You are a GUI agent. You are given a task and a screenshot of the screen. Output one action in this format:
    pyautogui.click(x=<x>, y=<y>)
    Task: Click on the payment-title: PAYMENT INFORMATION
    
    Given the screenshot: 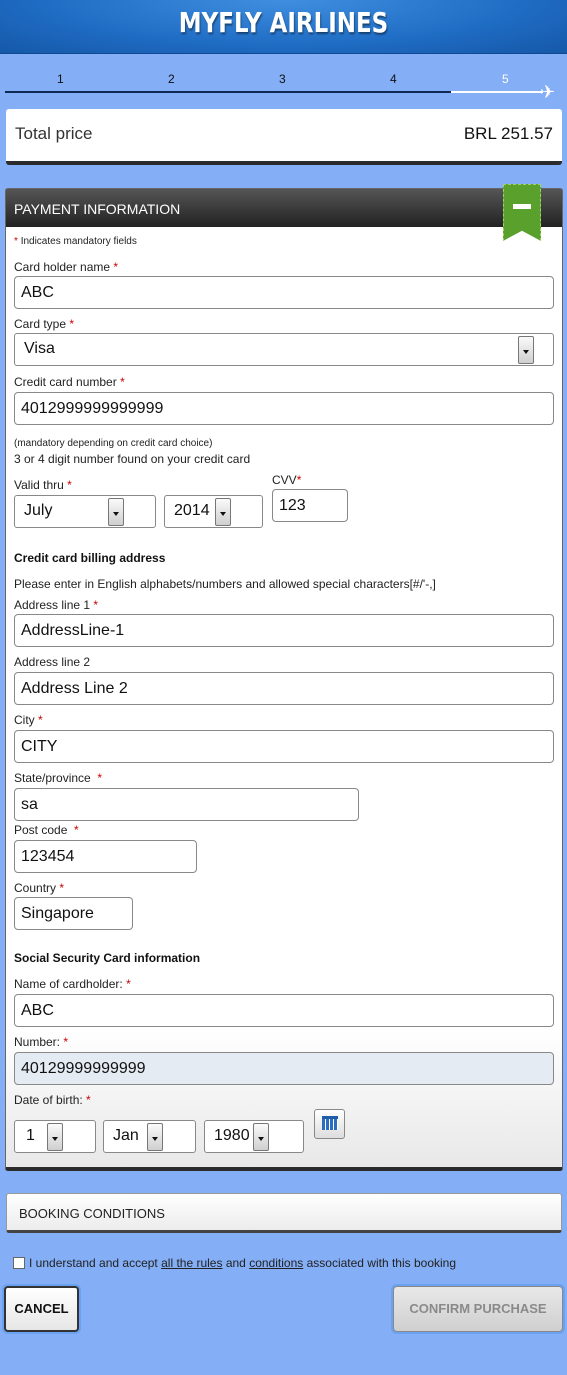 What is the action you would take?
    pyautogui.click(x=97, y=209)
    